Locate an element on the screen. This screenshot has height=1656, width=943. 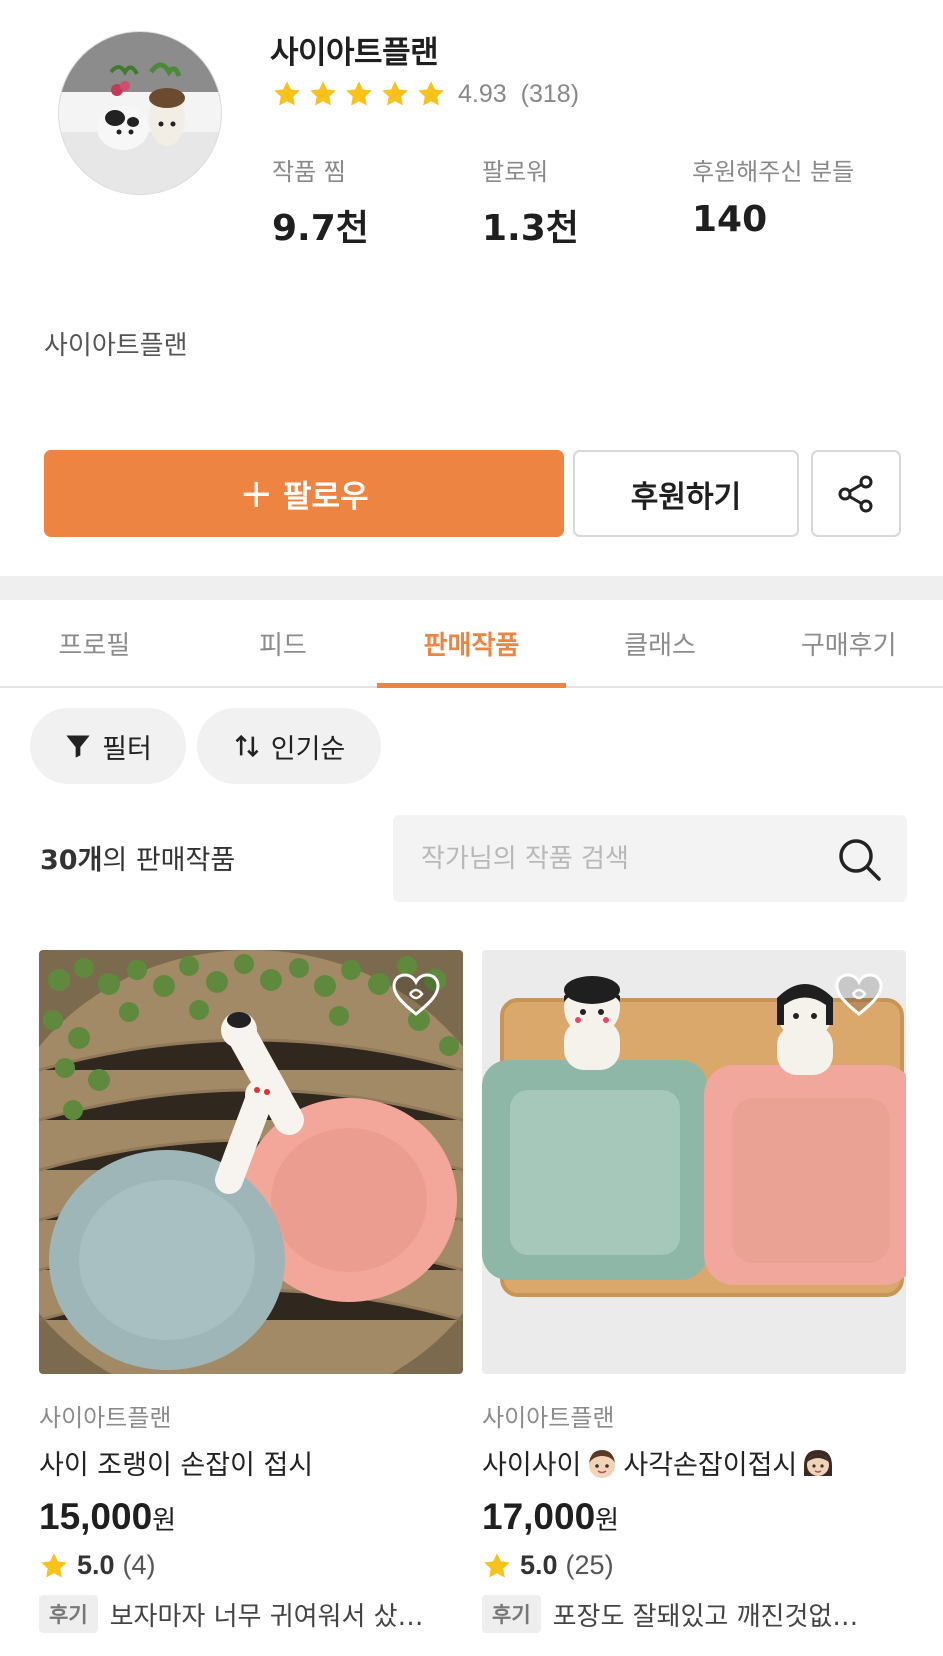
review-count: (4) is located at coordinates (139, 1565).